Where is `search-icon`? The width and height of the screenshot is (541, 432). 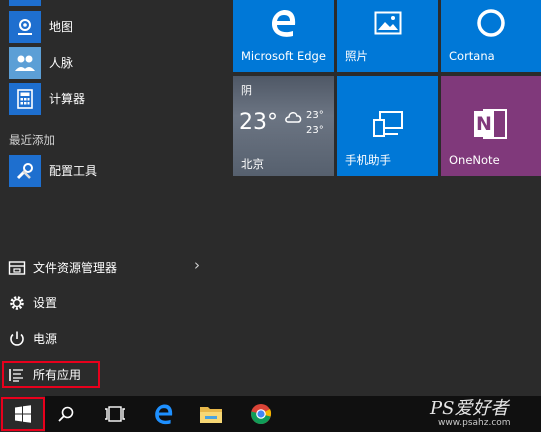 search-icon is located at coordinates (66, 414).